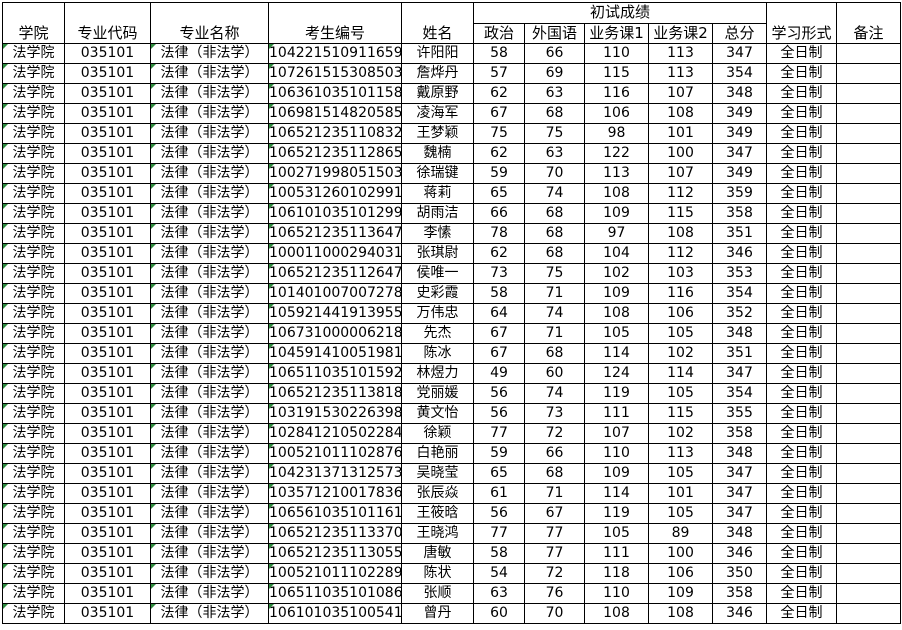 This screenshot has width=902, height=630. I want to click on header-course-2: 业务课2, so click(680, 33).